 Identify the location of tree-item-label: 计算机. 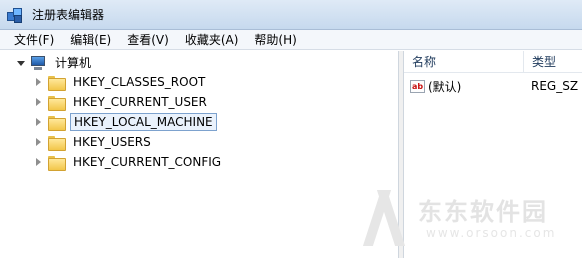
(73, 63).